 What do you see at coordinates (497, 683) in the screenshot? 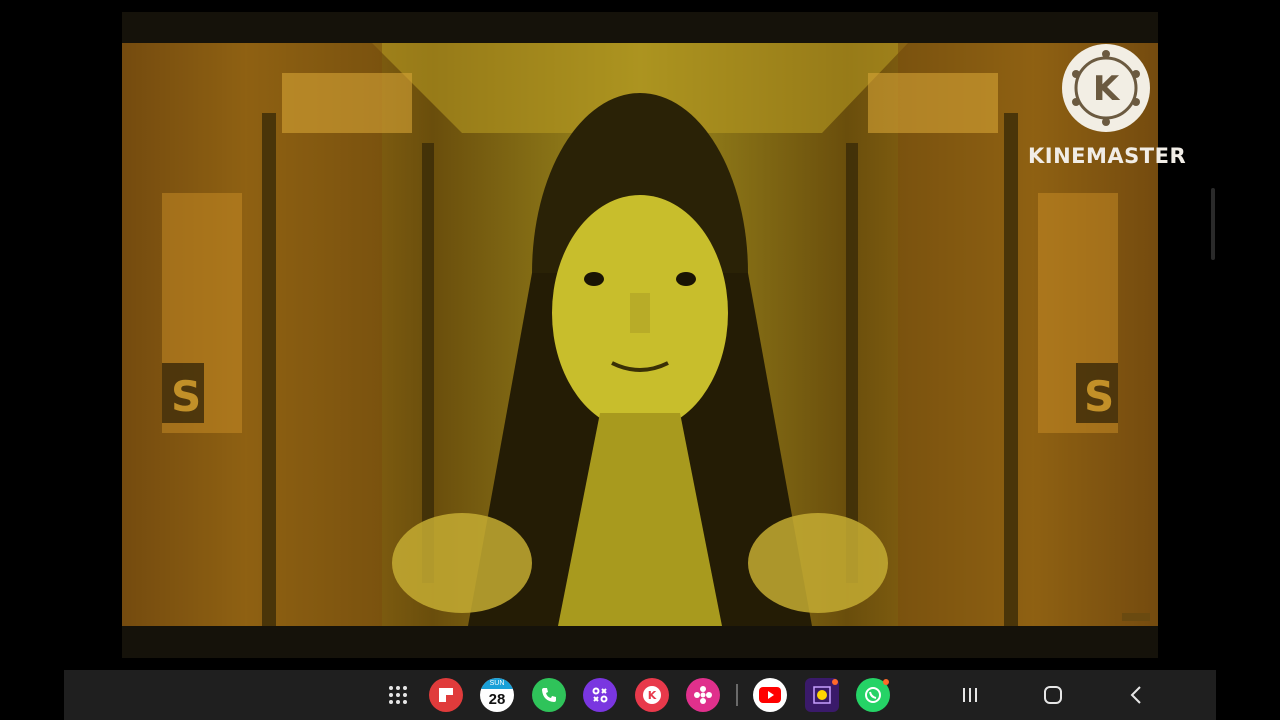
I see `calendar-day-label: SUN` at bounding box center [497, 683].